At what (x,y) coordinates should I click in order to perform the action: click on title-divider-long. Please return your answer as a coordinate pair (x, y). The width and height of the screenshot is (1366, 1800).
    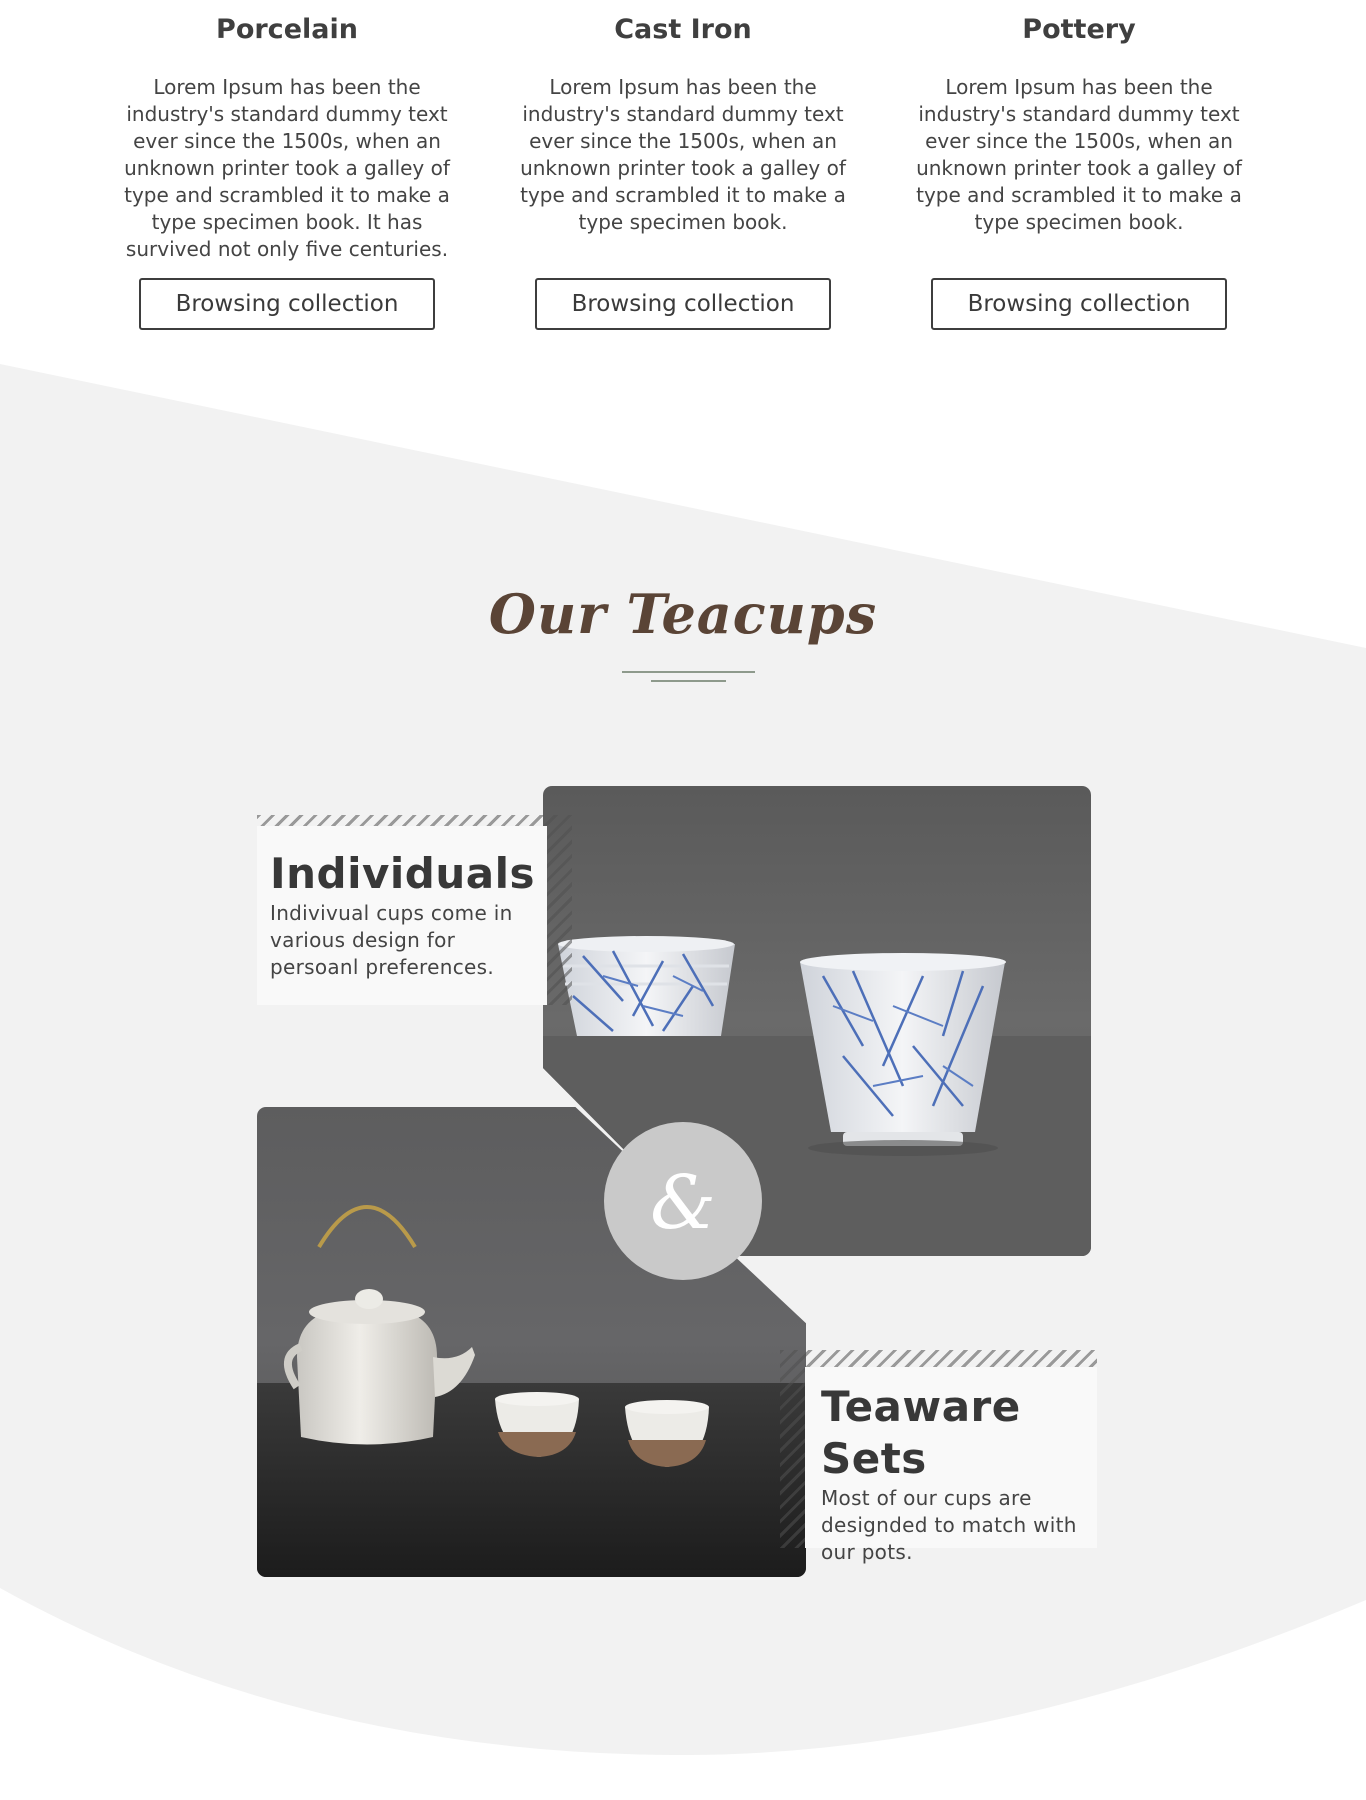
    Looking at the image, I should click on (688, 672).